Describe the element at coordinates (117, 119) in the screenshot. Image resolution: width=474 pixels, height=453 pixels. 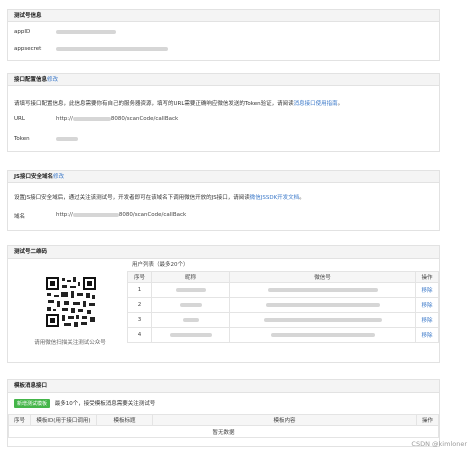
I see `url-value: http://8080/scanCode/callBack` at that location.